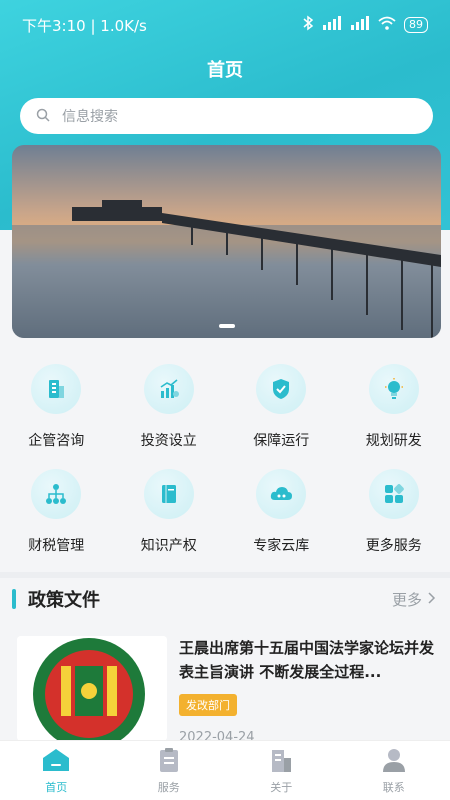 The height and width of the screenshot is (800, 450). I want to click on carousel-dot-active, so click(226, 326).